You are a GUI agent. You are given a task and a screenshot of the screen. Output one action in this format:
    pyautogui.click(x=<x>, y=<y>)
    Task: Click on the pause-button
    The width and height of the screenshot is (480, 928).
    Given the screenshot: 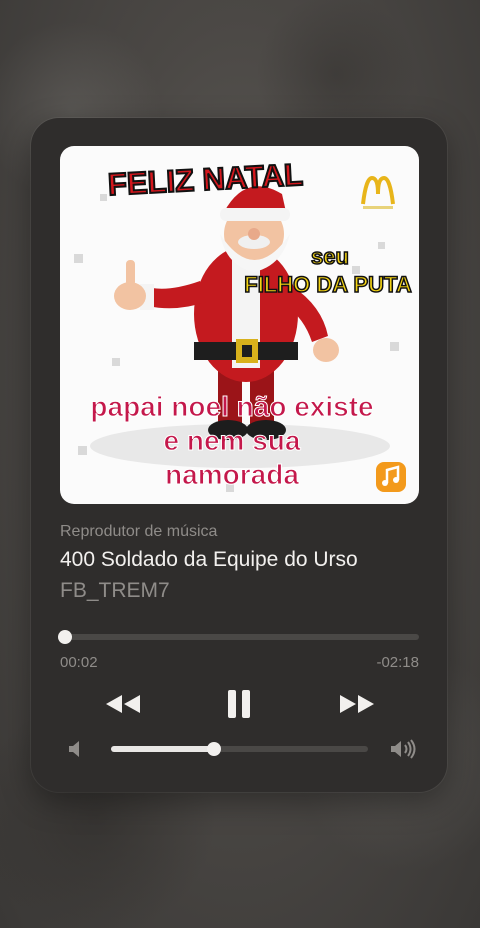 What is the action you would take?
    pyautogui.click(x=239, y=704)
    